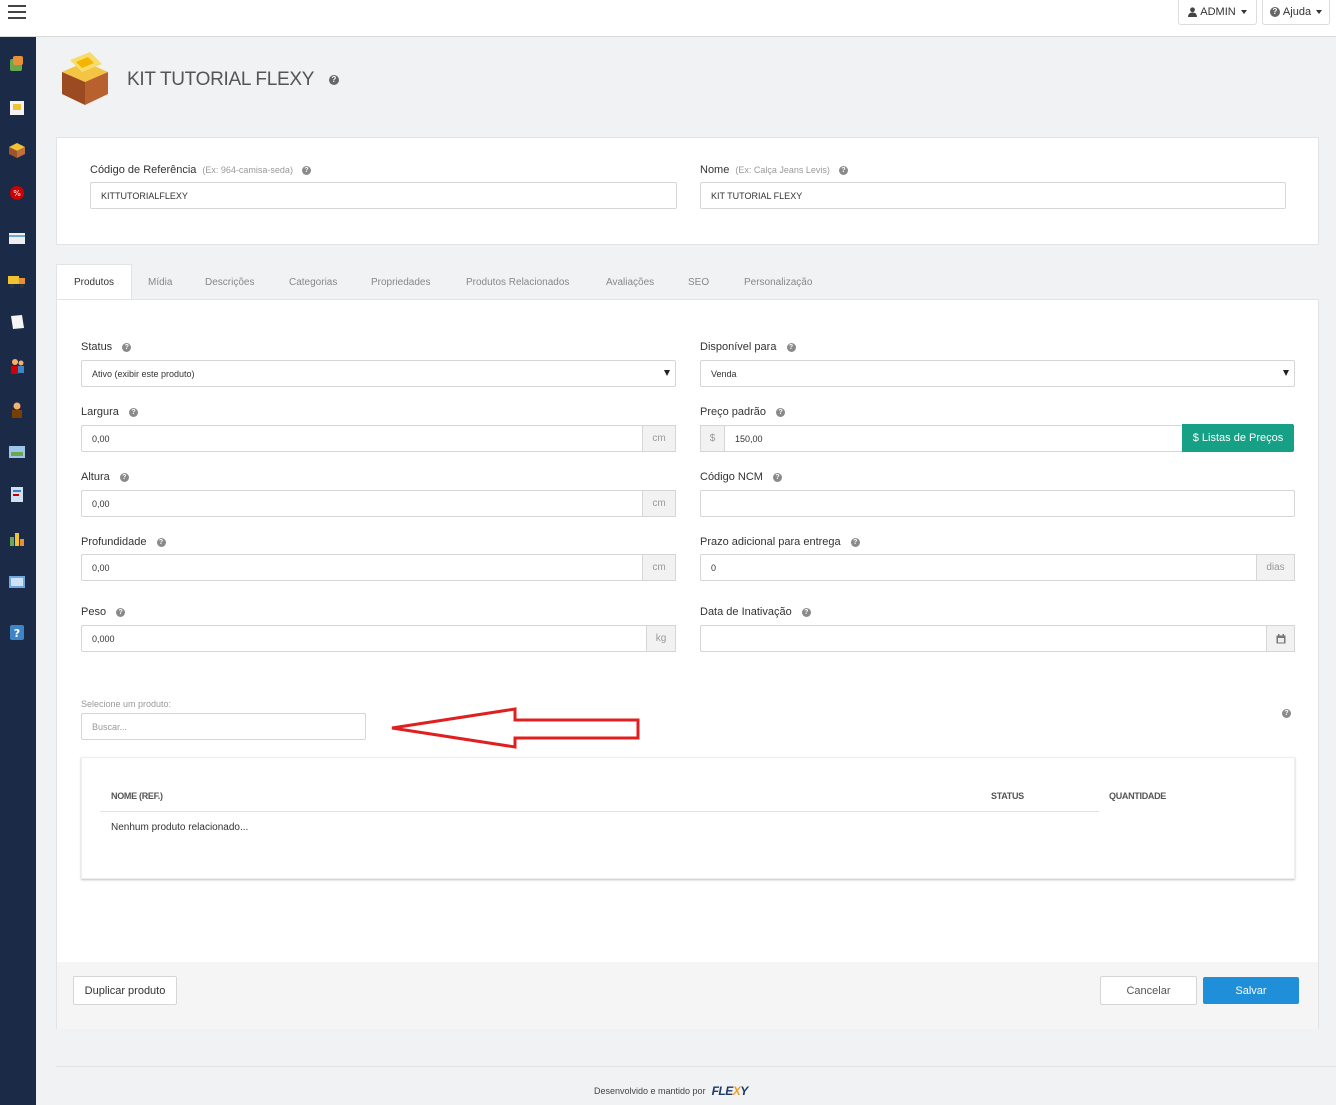 The image size is (1336, 1105). I want to click on height-input: 0,00, so click(362, 503).